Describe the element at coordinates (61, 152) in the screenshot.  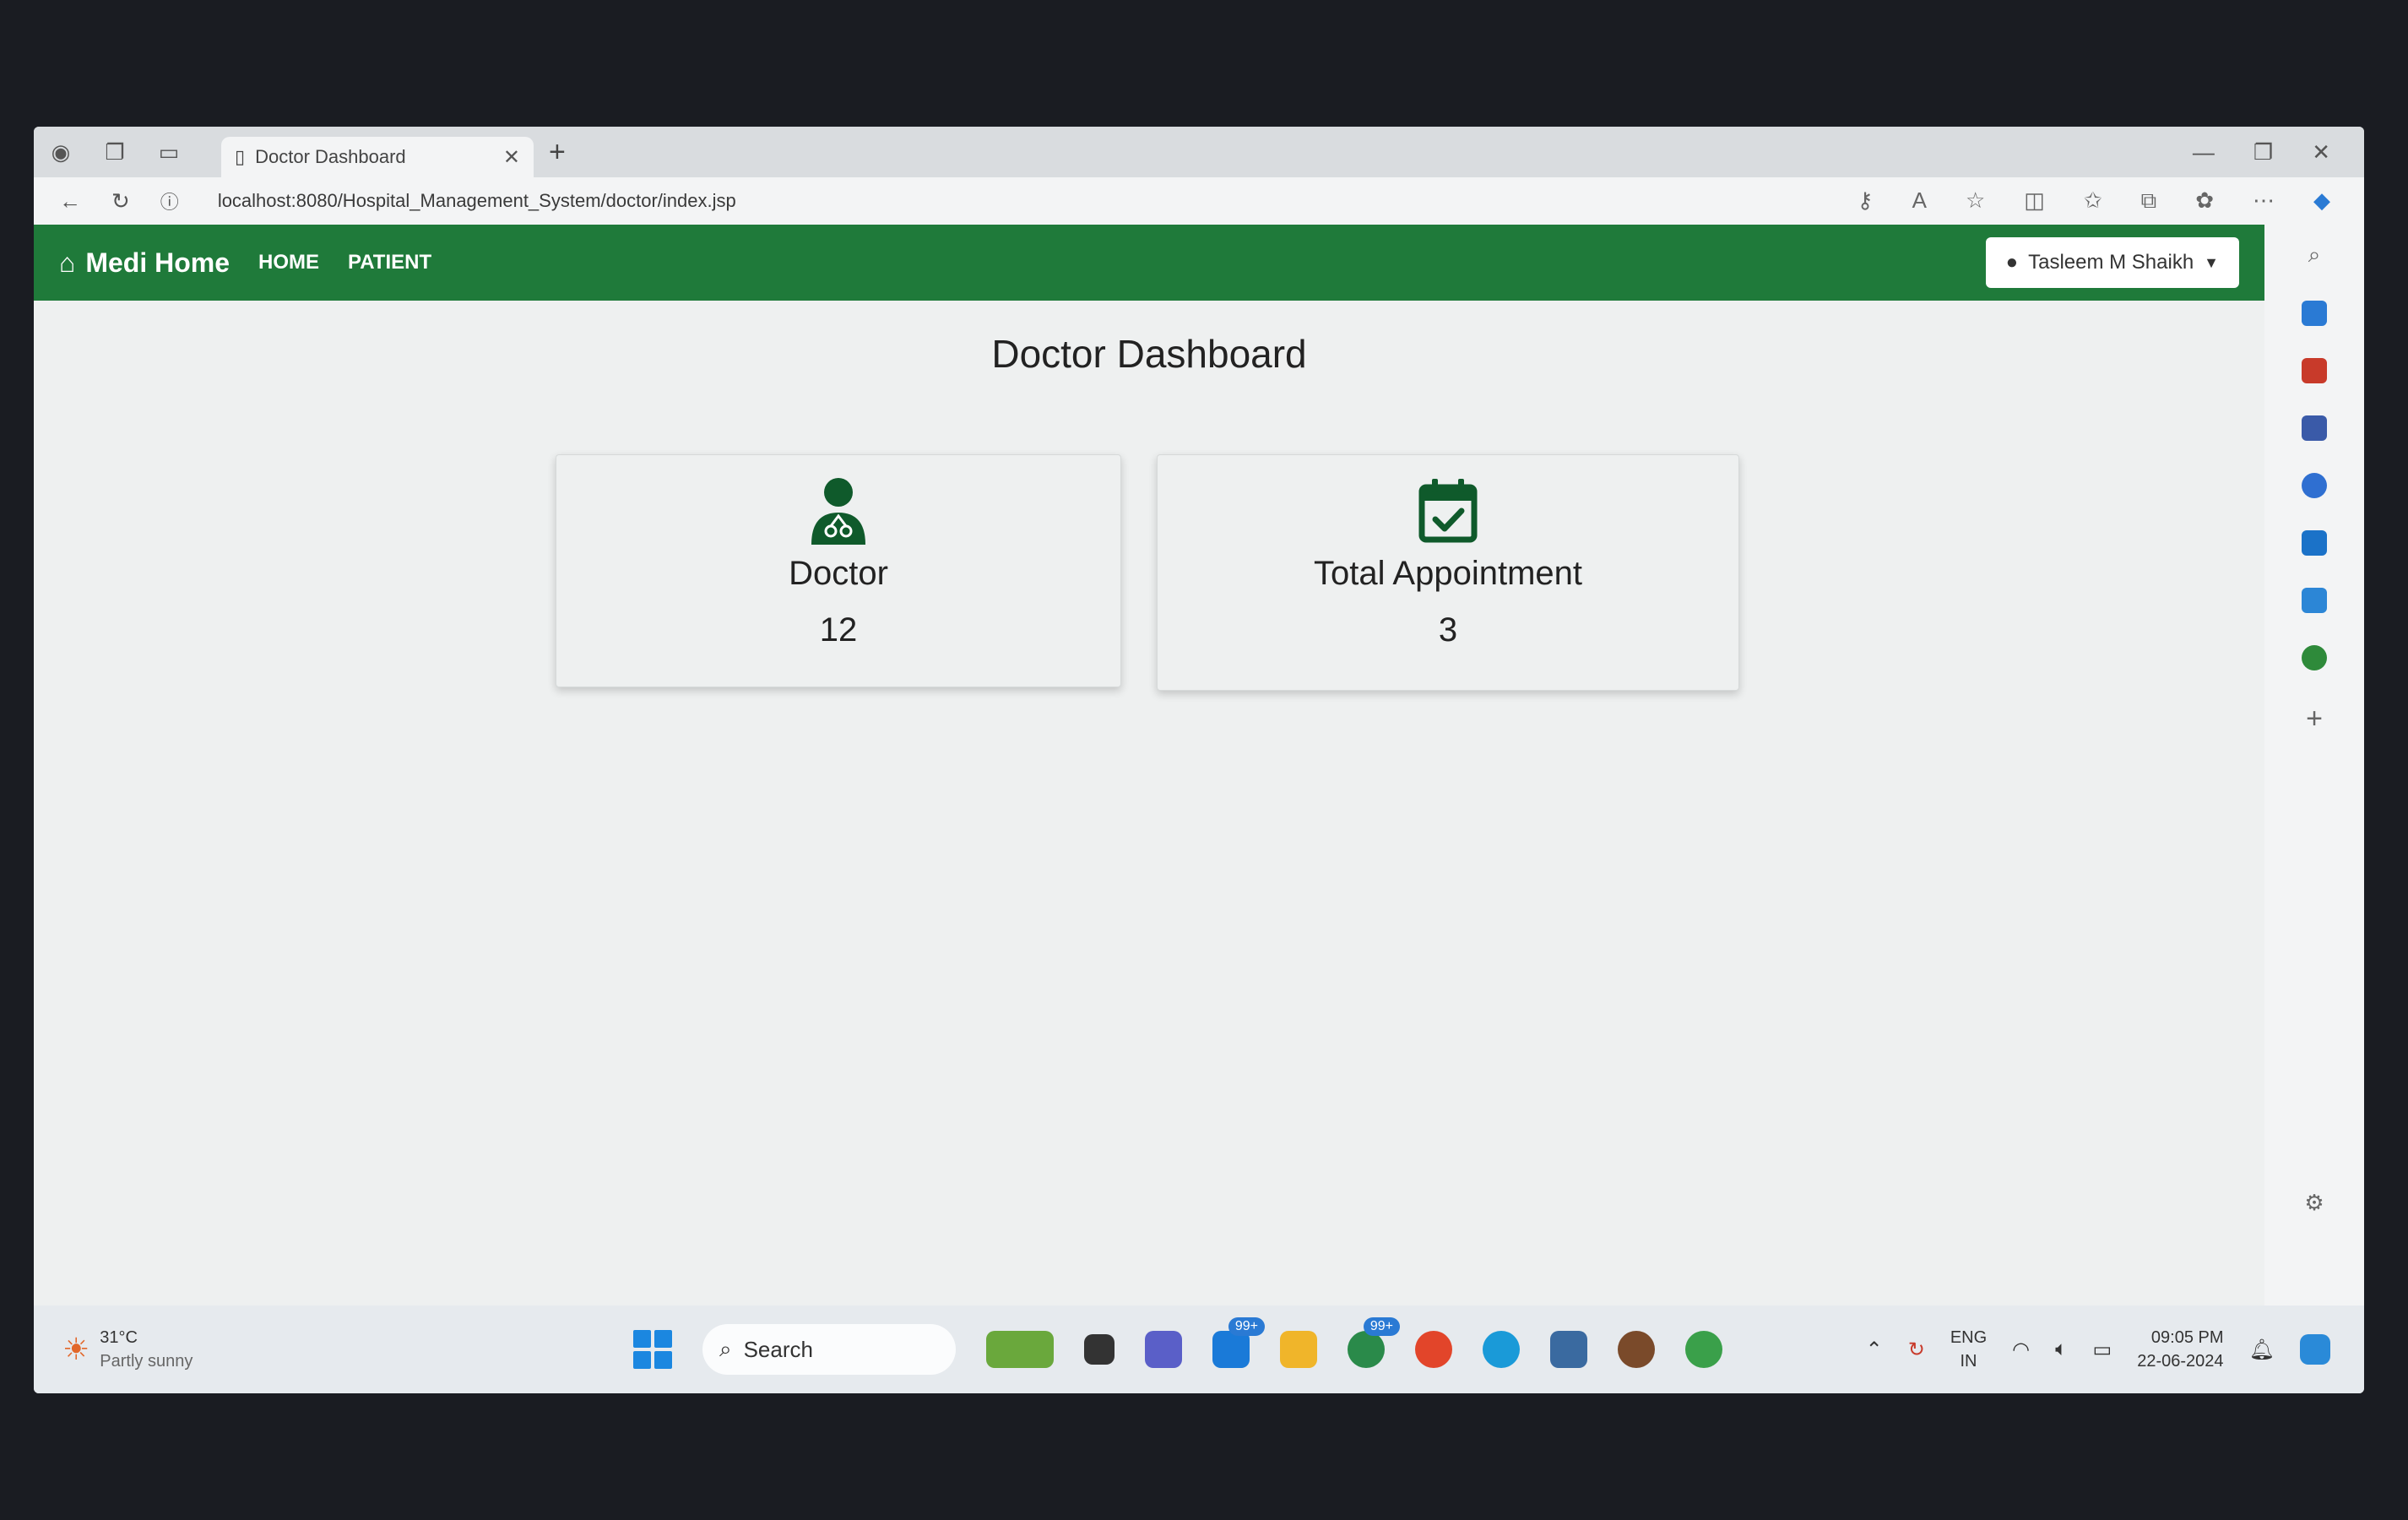
I see `profile-icon: ◉` at that location.